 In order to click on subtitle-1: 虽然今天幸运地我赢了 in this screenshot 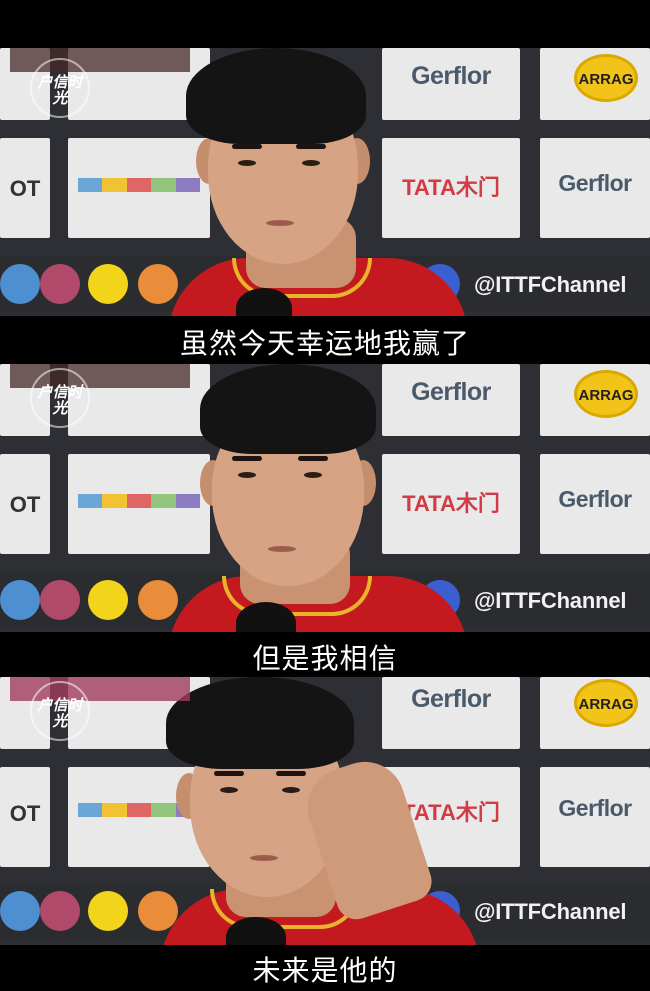, I will do `click(324, 343)`.